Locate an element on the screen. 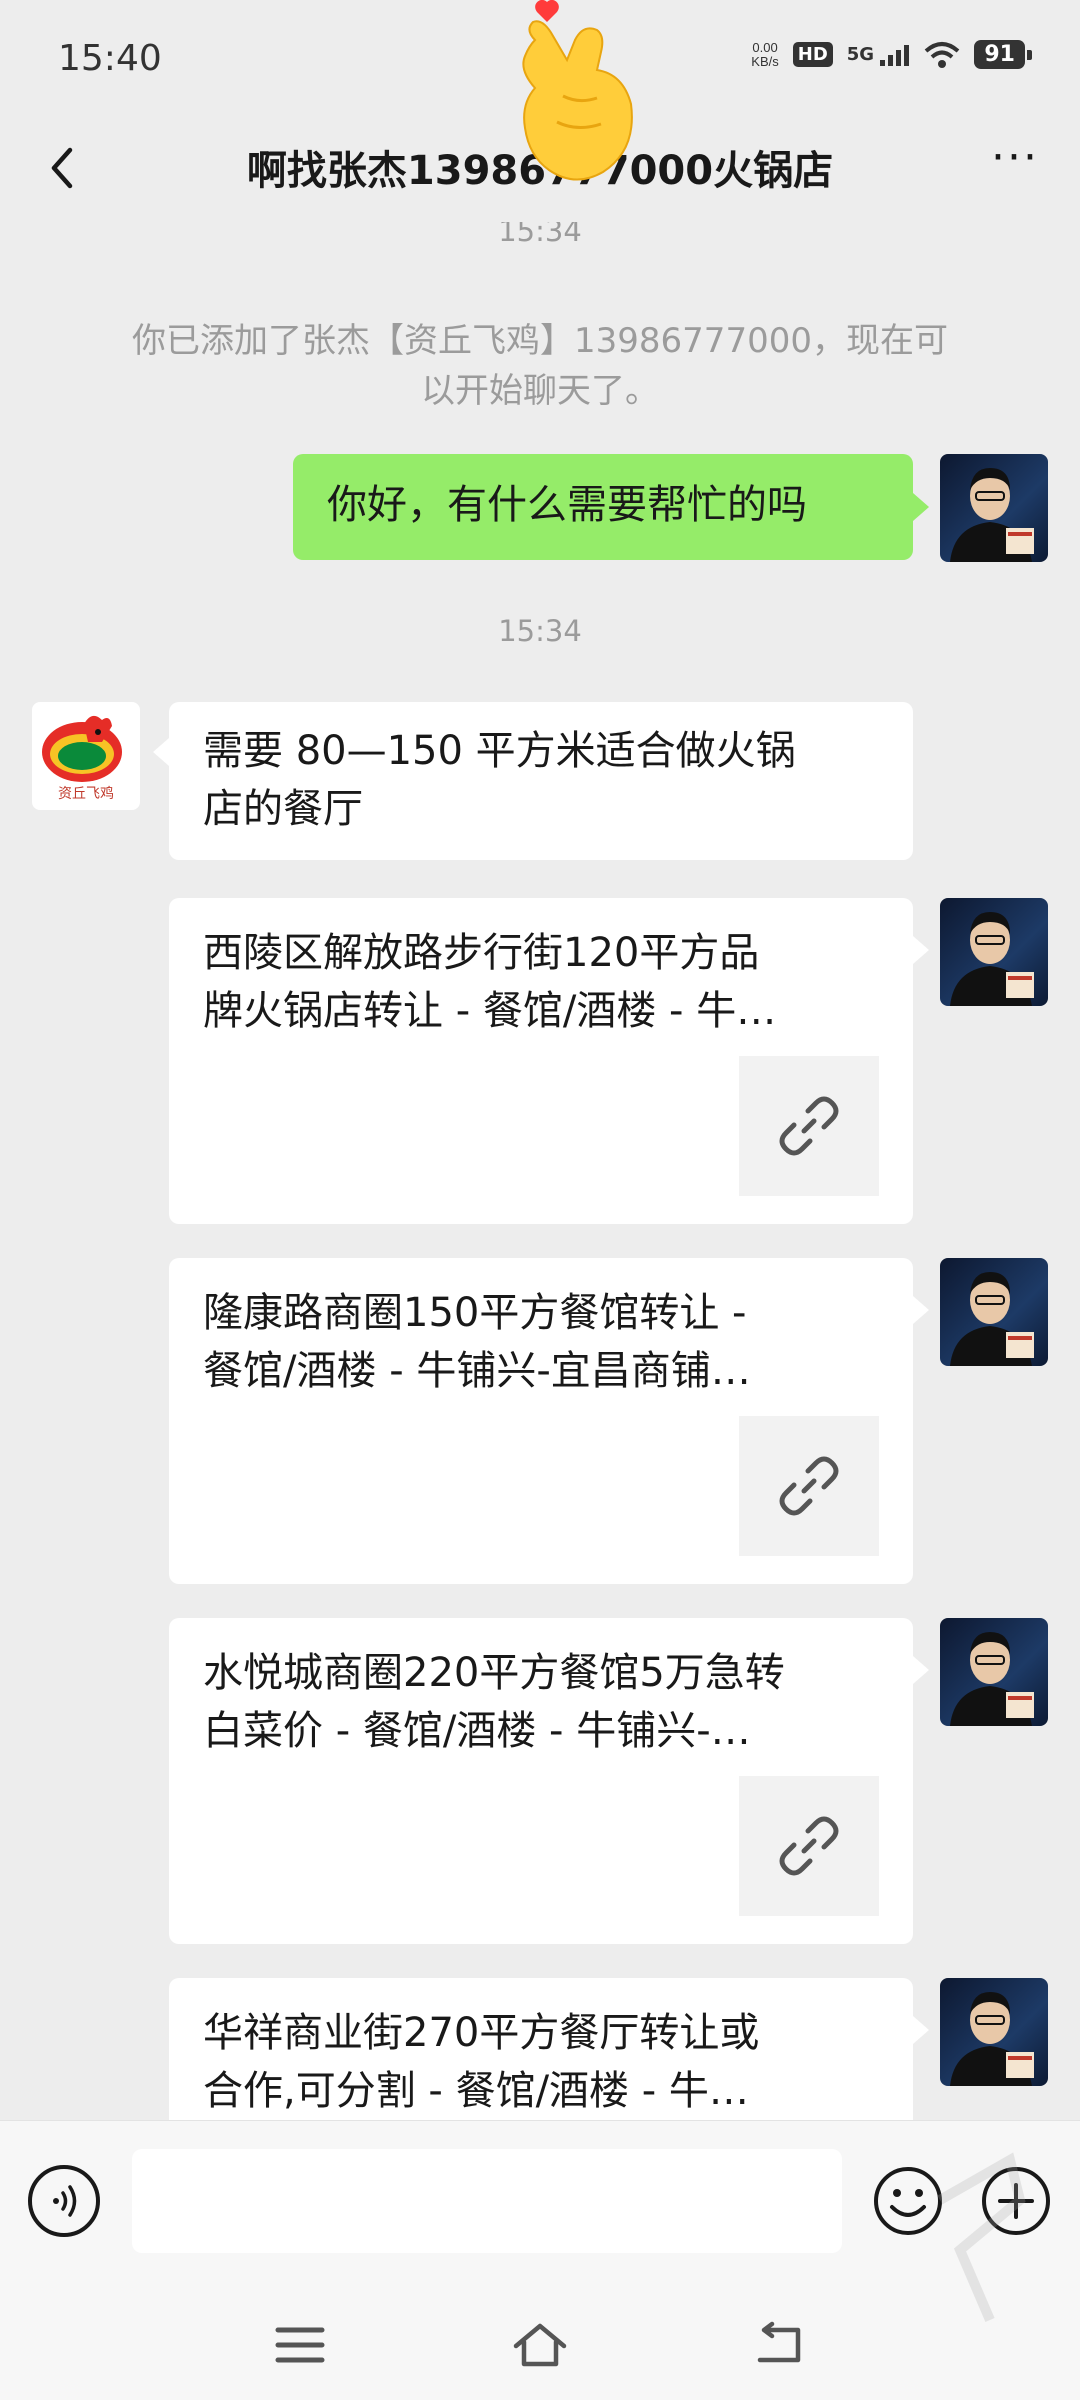 The width and height of the screenshot is (1080, 2400). logo-text: 资丘飞鸡 is located at coordinates (86, 793).